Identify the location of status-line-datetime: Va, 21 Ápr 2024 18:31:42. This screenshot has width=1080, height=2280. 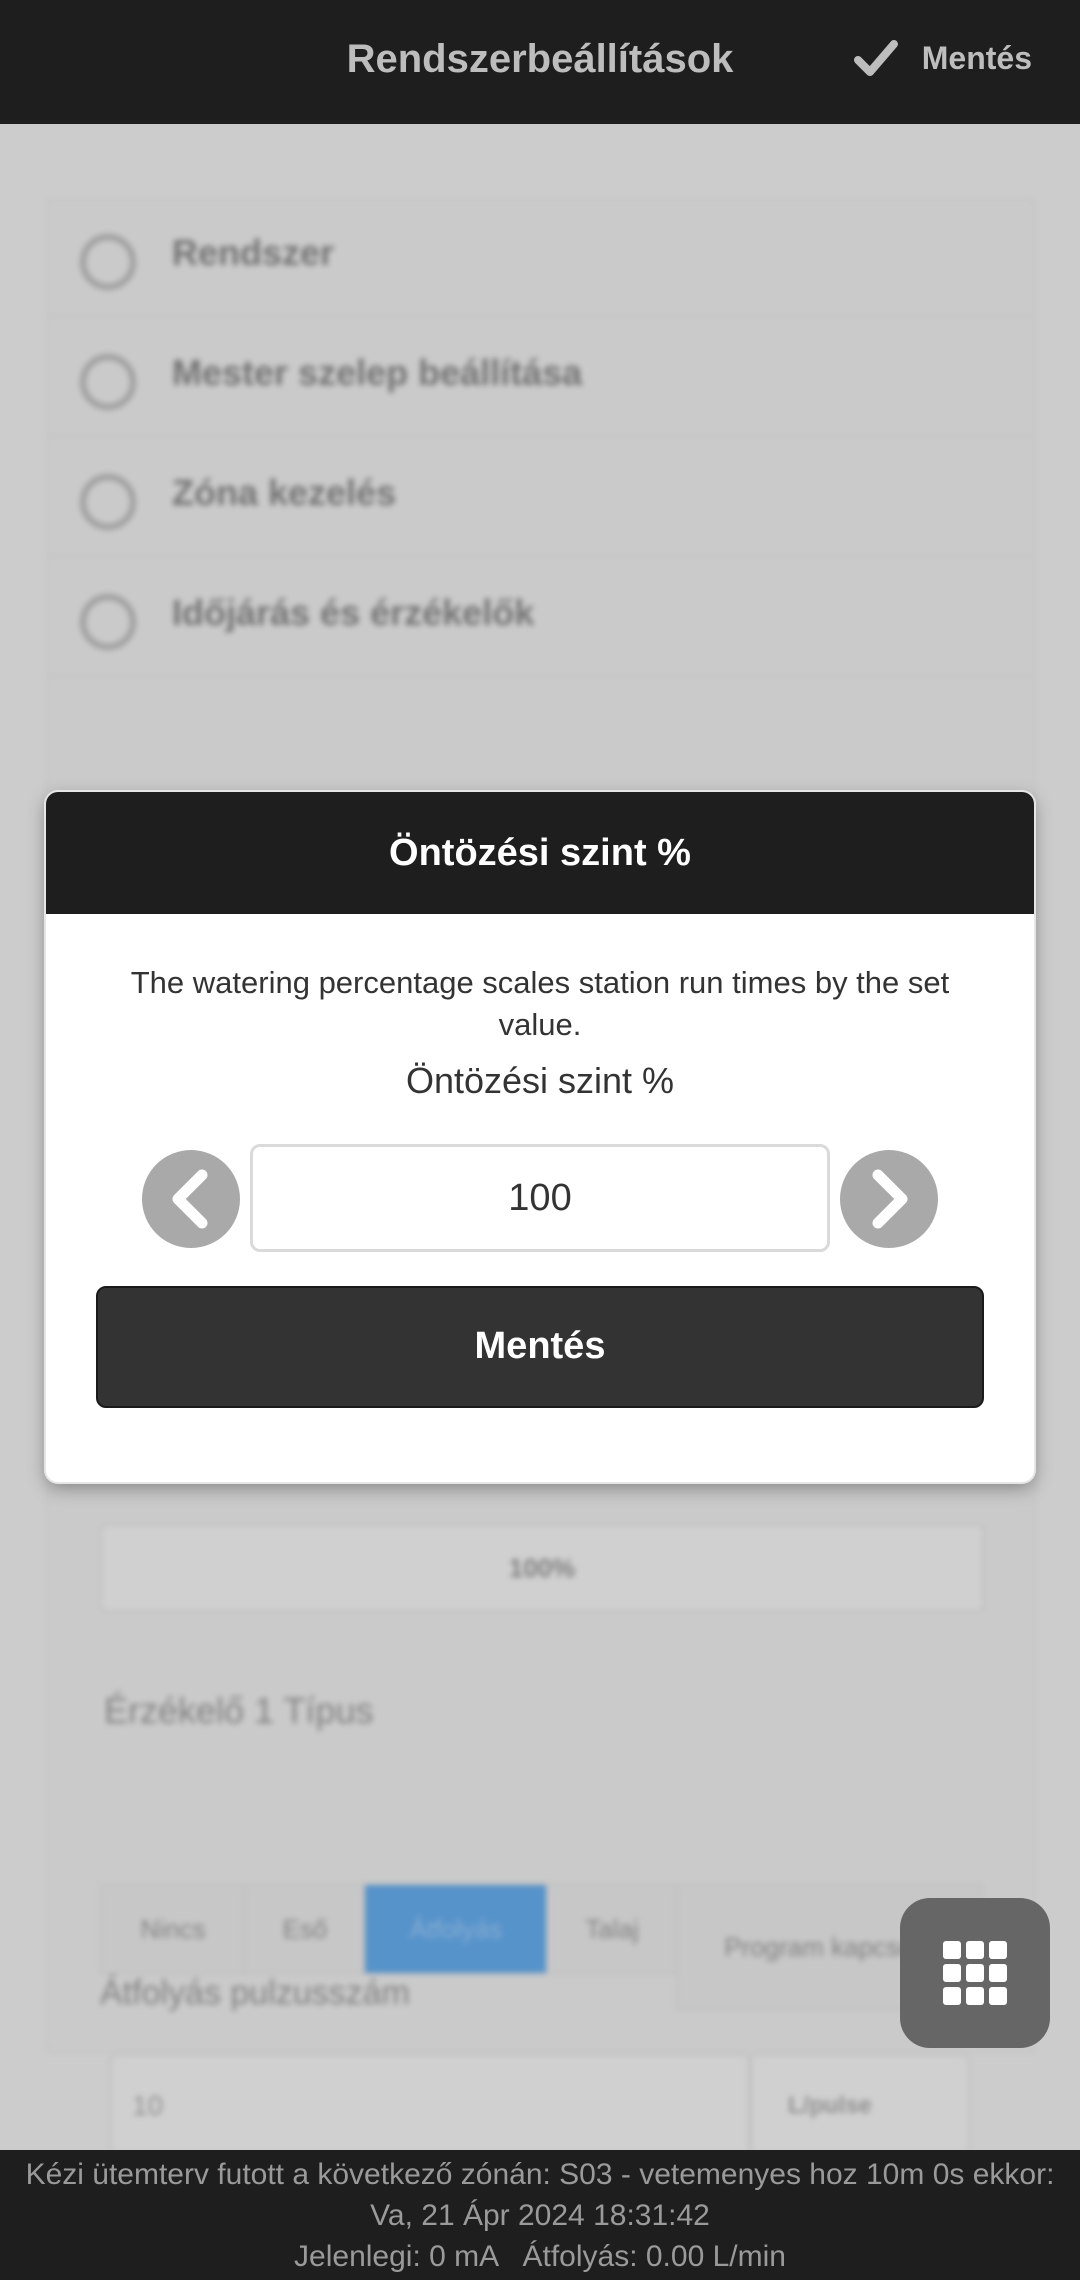
(540, 2215).